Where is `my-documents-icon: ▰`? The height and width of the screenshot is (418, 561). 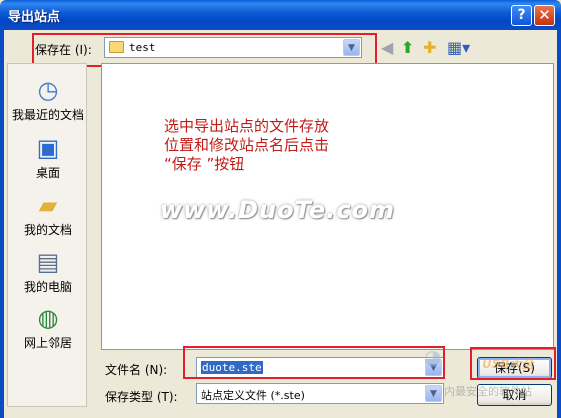
my-documents-icon: ▰ is located at coordinates (48, 205).